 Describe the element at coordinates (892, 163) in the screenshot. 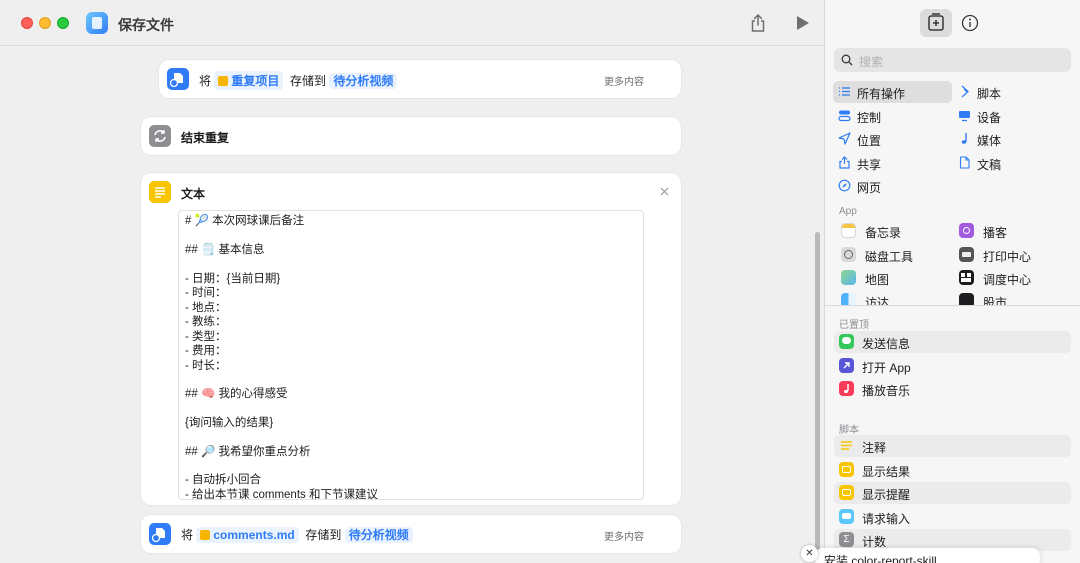

I see `category-sharing: 共享` at that location.